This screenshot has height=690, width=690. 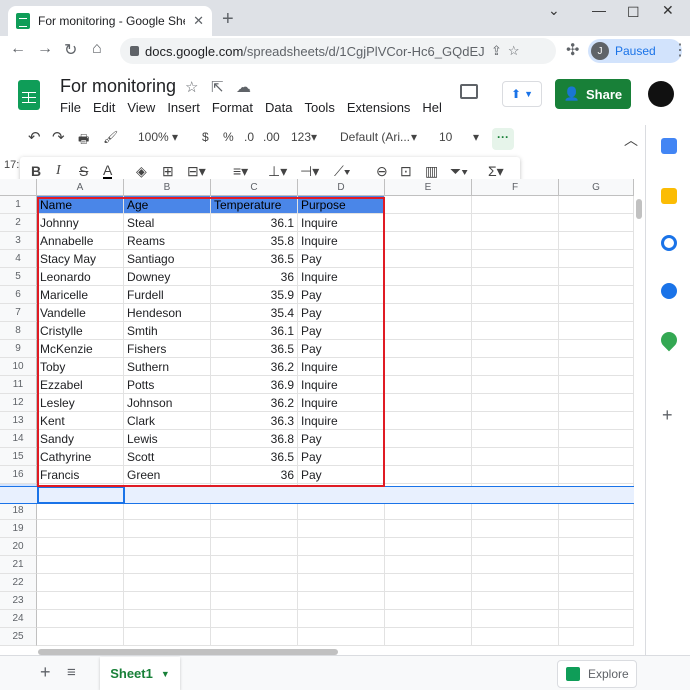 I want to click on undo-icon: ↶, so click(x=34, y=137).